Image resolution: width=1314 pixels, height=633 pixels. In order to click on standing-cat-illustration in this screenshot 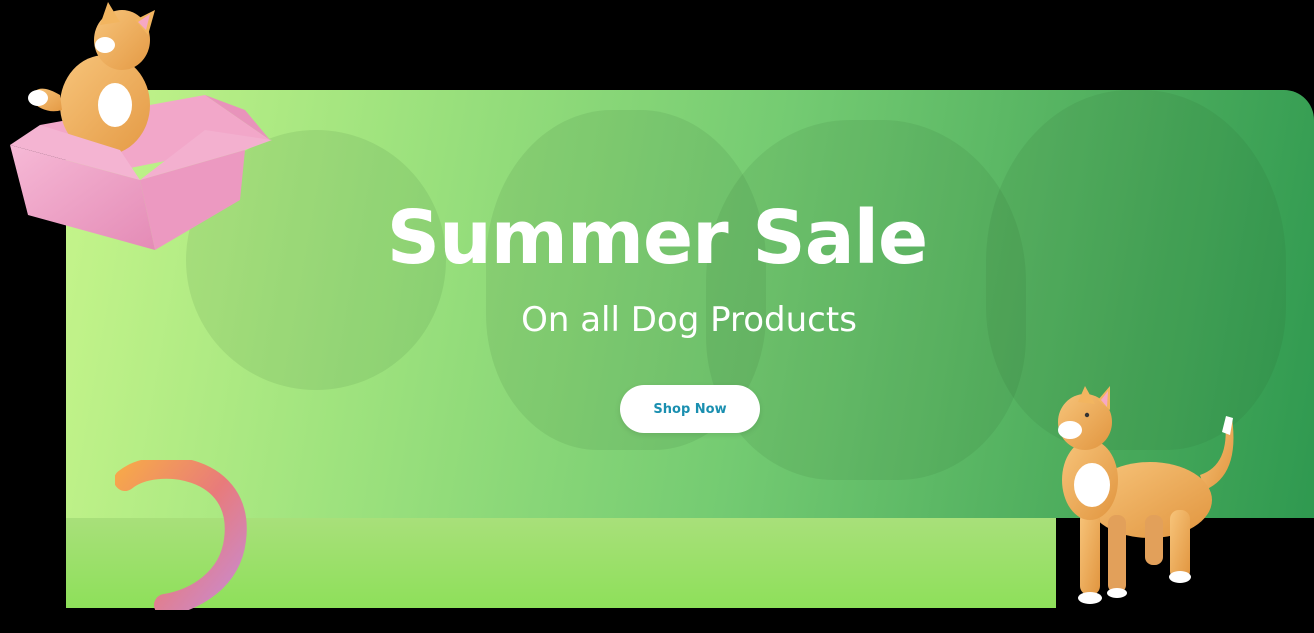, I will do `click(1146, 495)`.